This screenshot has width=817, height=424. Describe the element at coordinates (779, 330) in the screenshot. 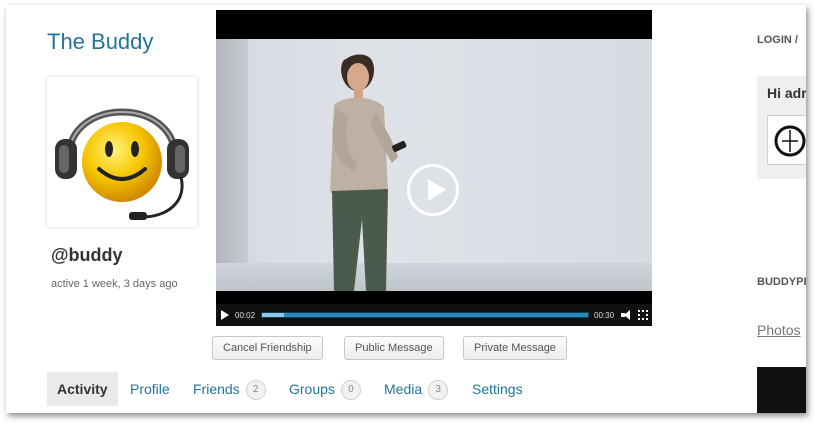

I see `sidebar-photos-link: Photos` at that location.